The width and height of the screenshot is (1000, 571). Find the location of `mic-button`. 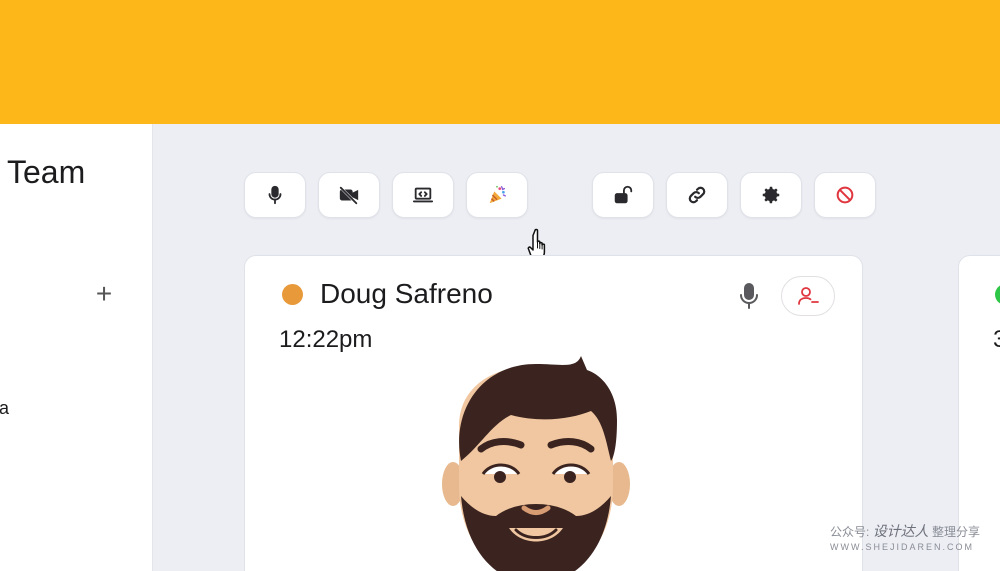

mic-button is located at coordinates (275, 195).